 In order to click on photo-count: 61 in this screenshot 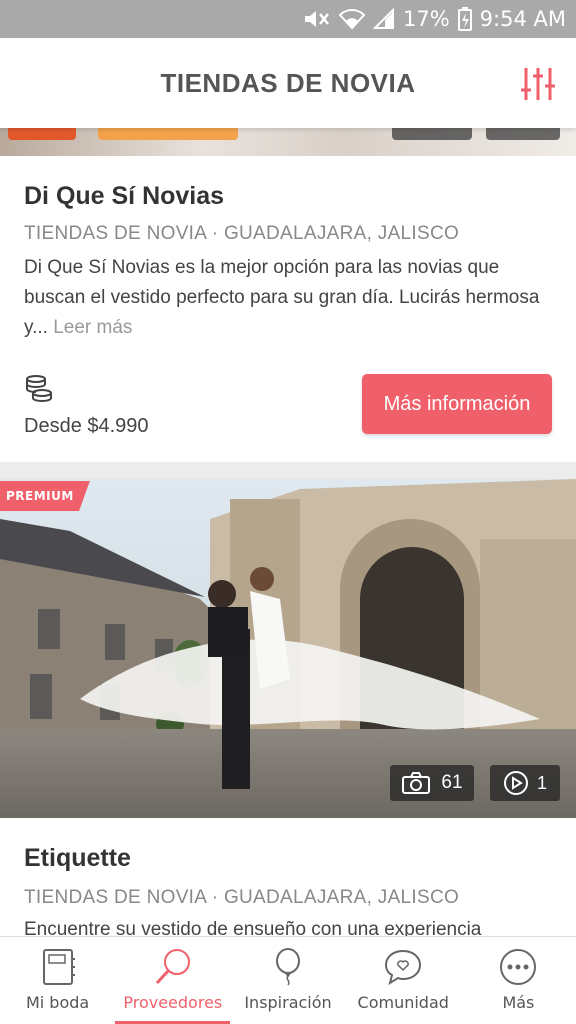, I will do `click(452, 782)`.